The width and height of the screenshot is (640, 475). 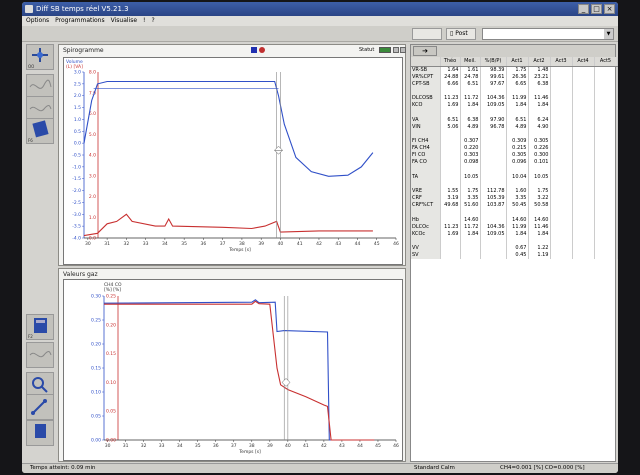 What do you see at coordinates (514, 205) in the screenshot?
I see `table-row: CRF%CT 49.68 51.60 103.87 50.45 50.58` at bounding box center [514, 205].